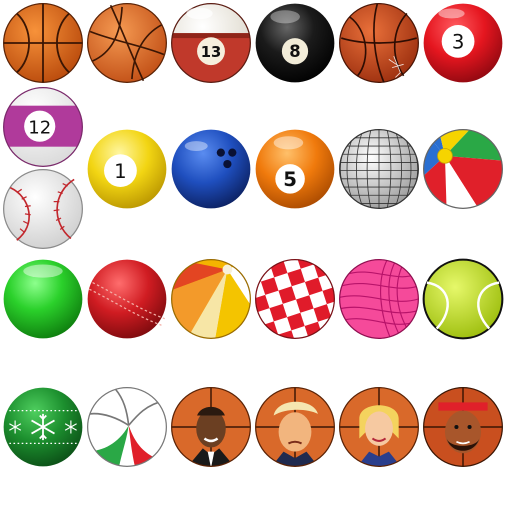  I want to click on green-ball-icon, so click(43, 299).